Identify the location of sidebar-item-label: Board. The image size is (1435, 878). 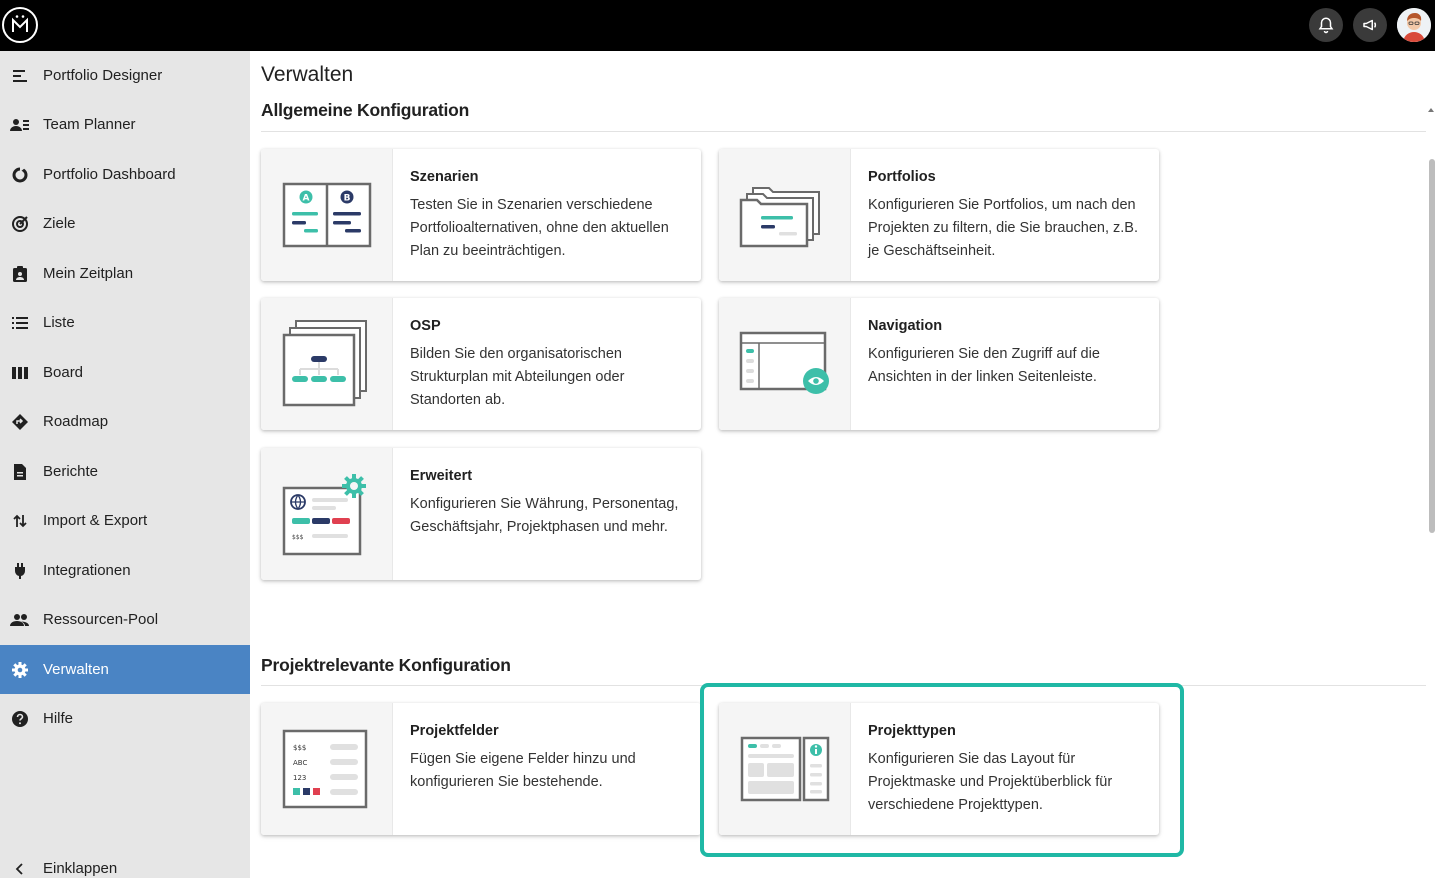
(63, 372).